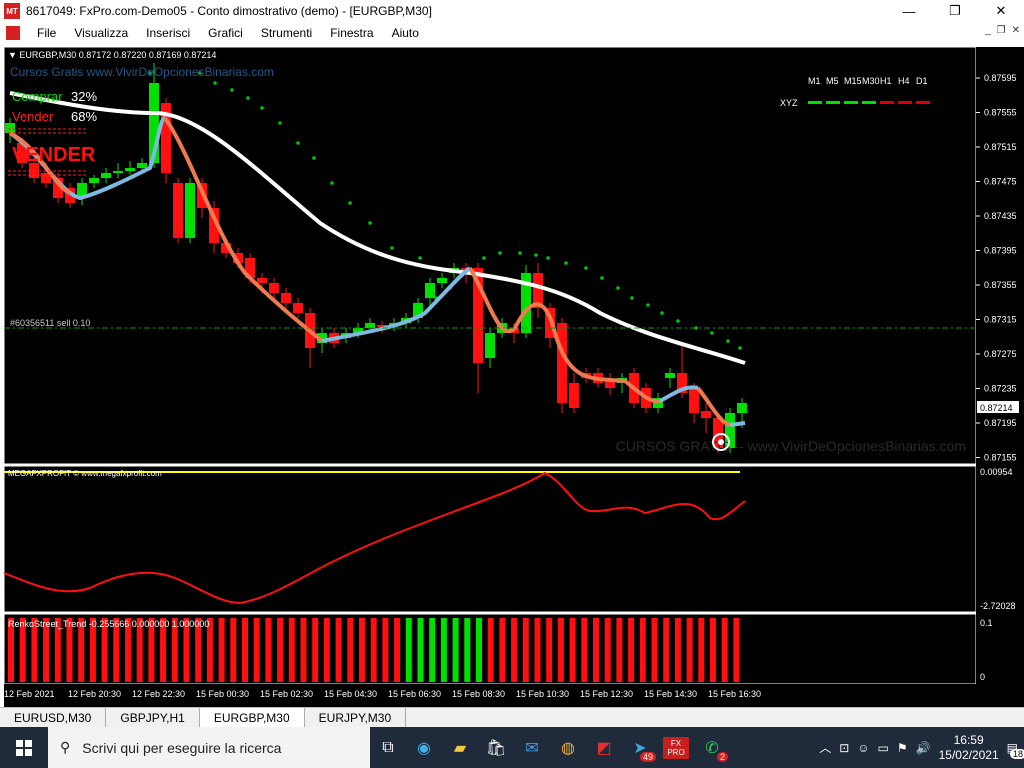 This screenshot has height=768, width=1024. I want to click on time-label: 15 Feb 02:30, so click(286, 694).